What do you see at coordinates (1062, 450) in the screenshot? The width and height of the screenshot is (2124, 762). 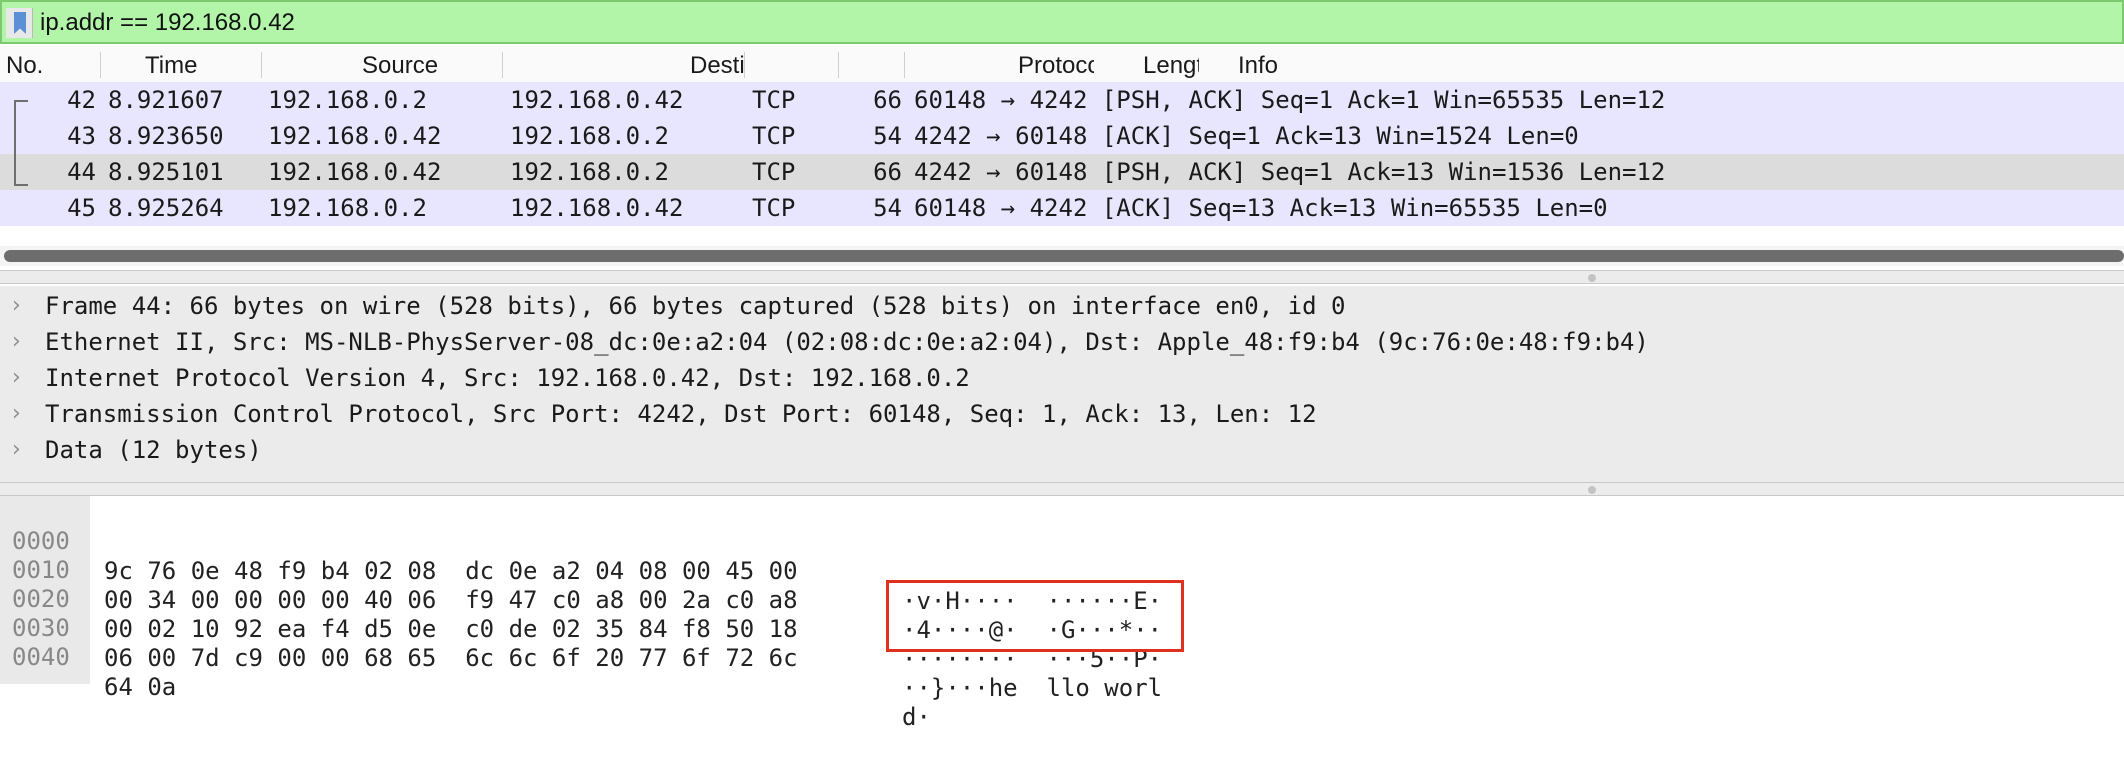 I see `detail-row-data: › Data (12 bytes)` at bounding box center [1062, 450].